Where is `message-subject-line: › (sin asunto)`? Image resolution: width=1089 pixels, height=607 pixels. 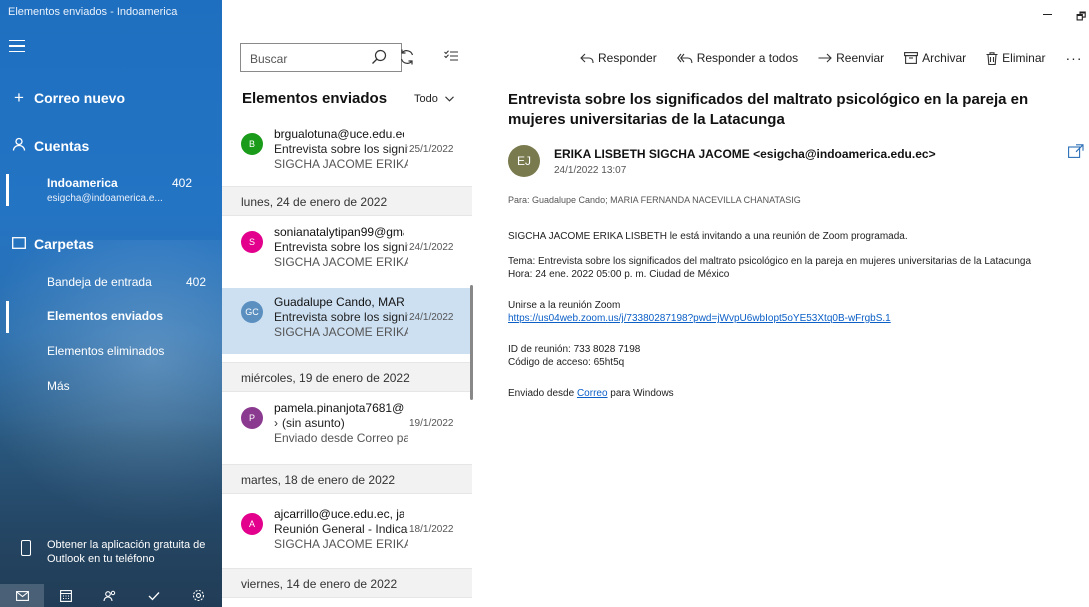 message-subject-line: › (sin asunto) is located at coordinates (341, 423).